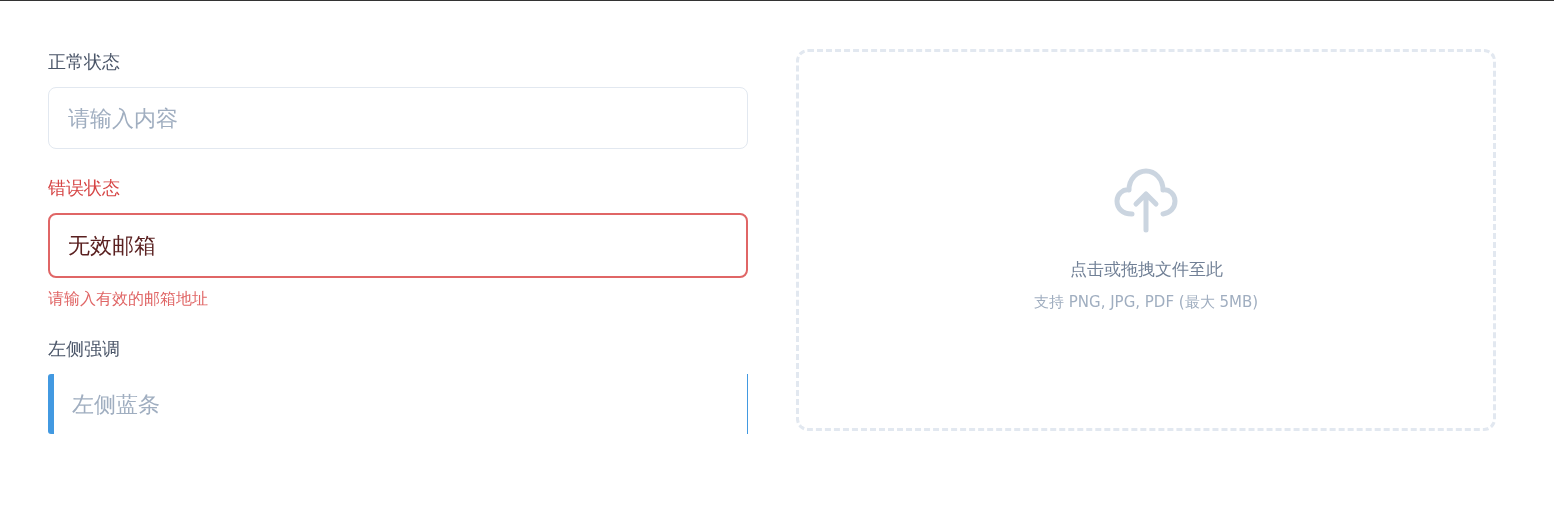 This screenshot has height=509, width=1554. Describe the element at coordinates (84, 349) in the screenshot. I see `field-label: 左侧强调` at that location.